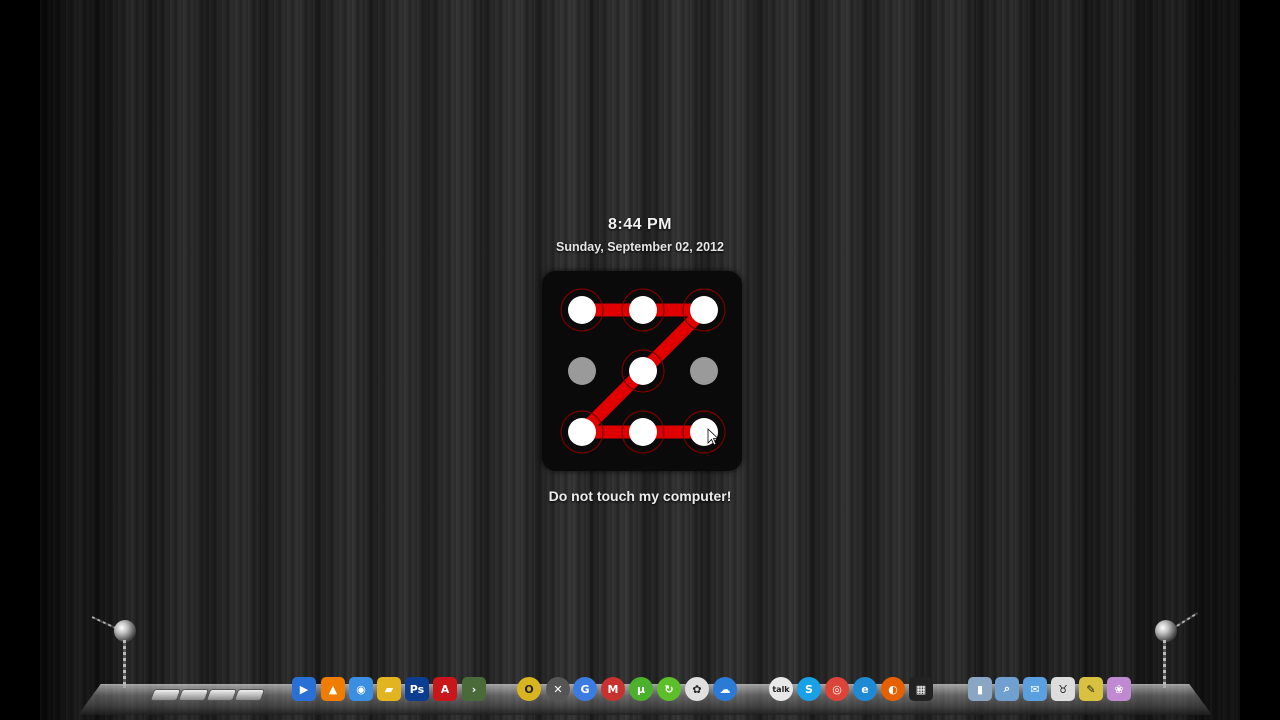  Describe the element at coordinates (640, 247) in the screenshot. I see `lock-date: Sunday, September 02, 2012` at that location.